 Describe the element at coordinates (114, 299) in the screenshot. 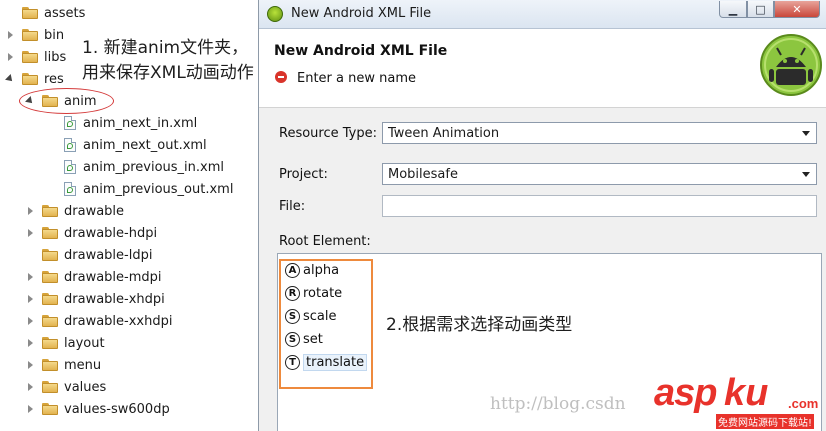

I see `tree-item-label: drawable-xhdpi` at that location.